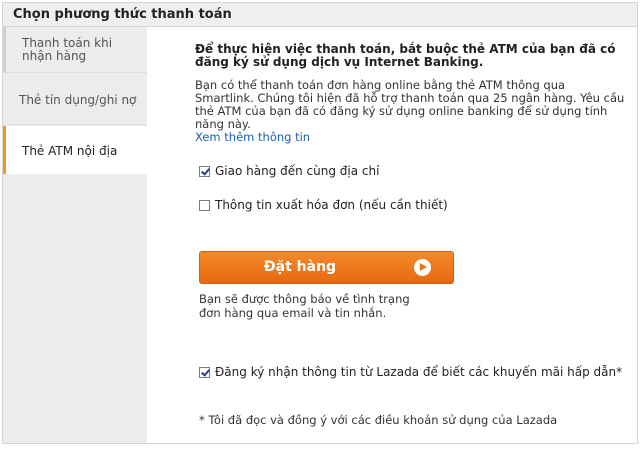  What do you see at coordinates (300, 267) in the screenshot?
I see `place-order-label: Đặt hàng` at bounding box center [300, 267].